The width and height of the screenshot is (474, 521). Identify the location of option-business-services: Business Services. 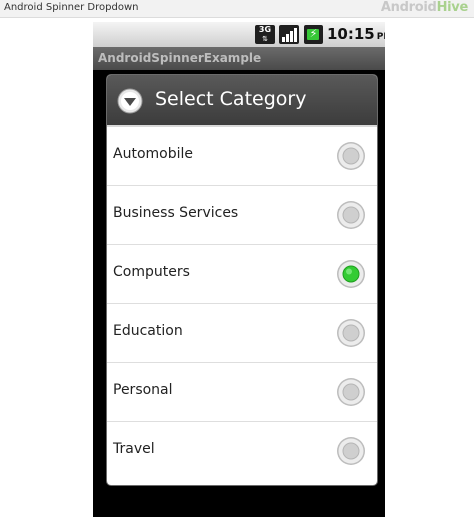
(242, 215).